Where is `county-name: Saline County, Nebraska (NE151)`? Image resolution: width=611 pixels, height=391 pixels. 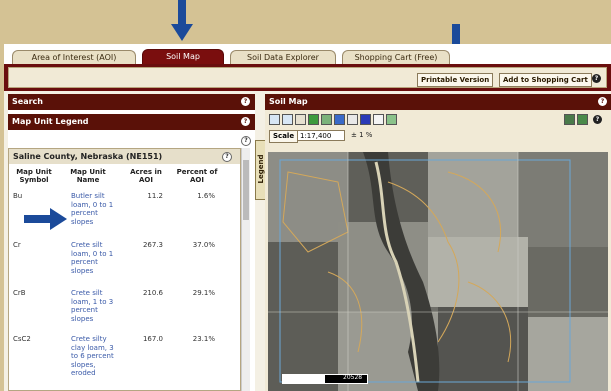 county-name: Saline County, Nebraska (NE151) is located at coordinates (88, 156).